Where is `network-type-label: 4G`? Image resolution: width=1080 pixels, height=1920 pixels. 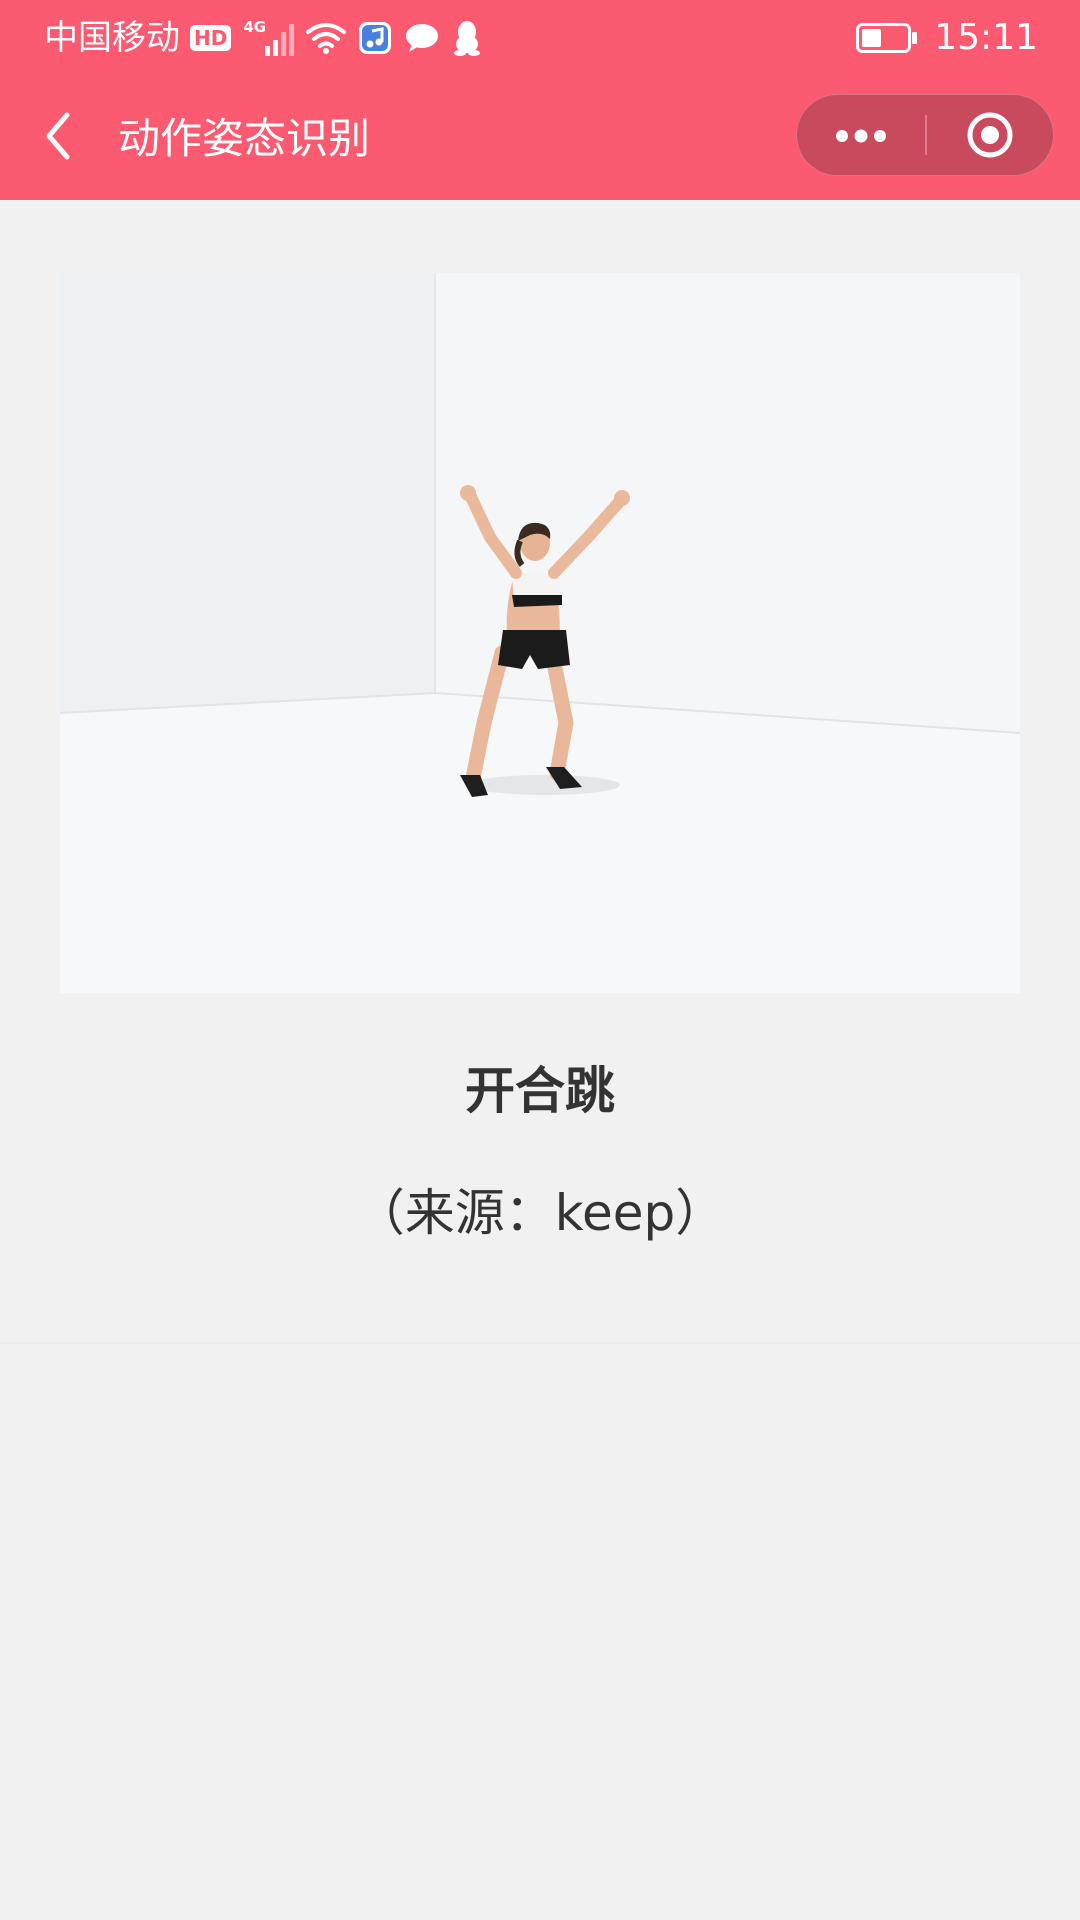 network-type-label: 4G is located at coordinates (255, 27).